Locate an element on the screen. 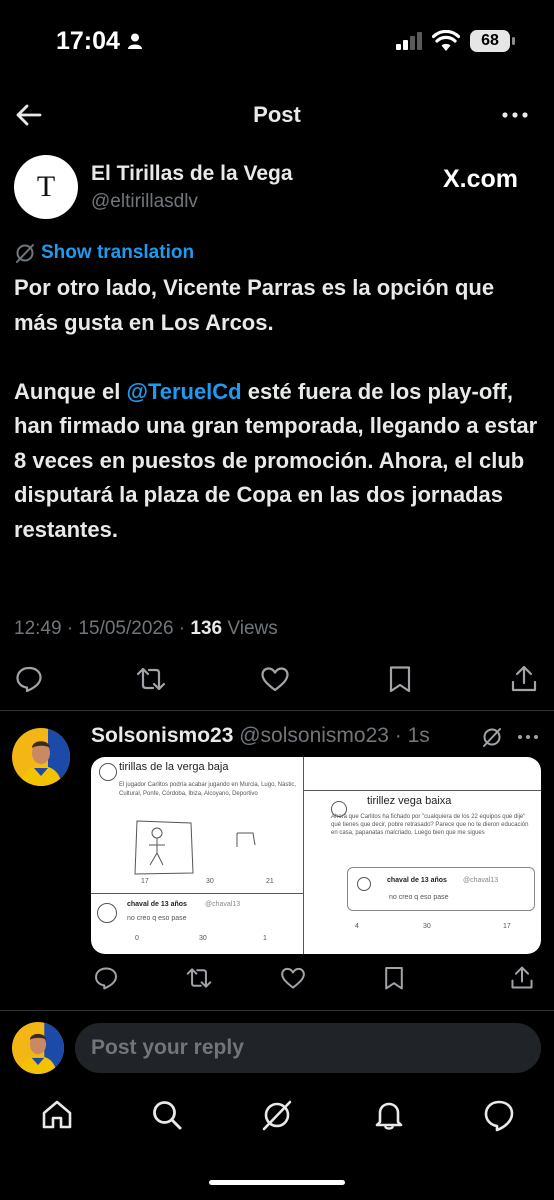  tweet-meta: 12:49 · 15/05/2026 · 136 Views is located at coordinates (146, 629).